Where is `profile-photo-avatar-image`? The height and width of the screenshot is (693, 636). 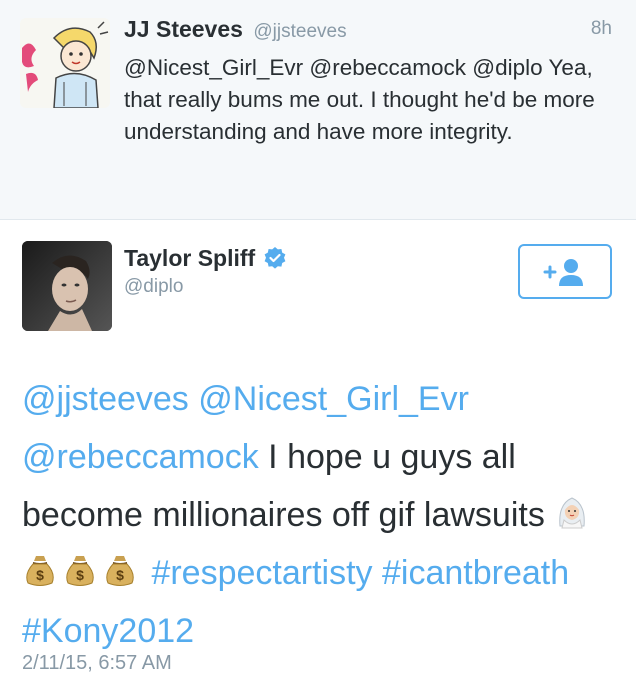 profile-photo-avatar-image is located at coordinates (67, 286).